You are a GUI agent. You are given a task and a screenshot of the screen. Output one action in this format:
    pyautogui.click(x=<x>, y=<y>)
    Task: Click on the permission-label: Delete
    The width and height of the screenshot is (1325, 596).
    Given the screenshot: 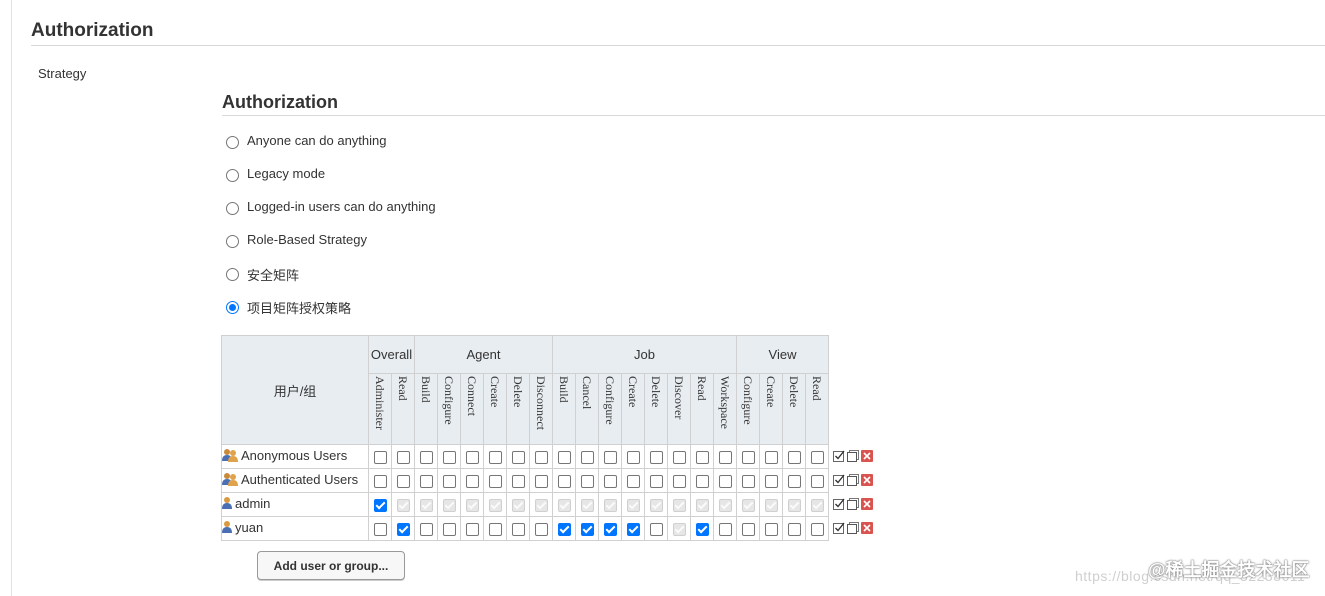 What is the action you would take?
    pyautogui.click(x=656, y=392)
    